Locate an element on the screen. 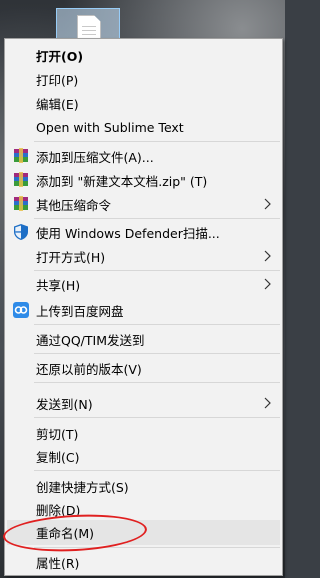 Image resolution: width=320 pixels, height=578 pixels. menu-item-send-qq-tim-label: 通过QQ/TIM发送到 is located at coordinates (90, 340).